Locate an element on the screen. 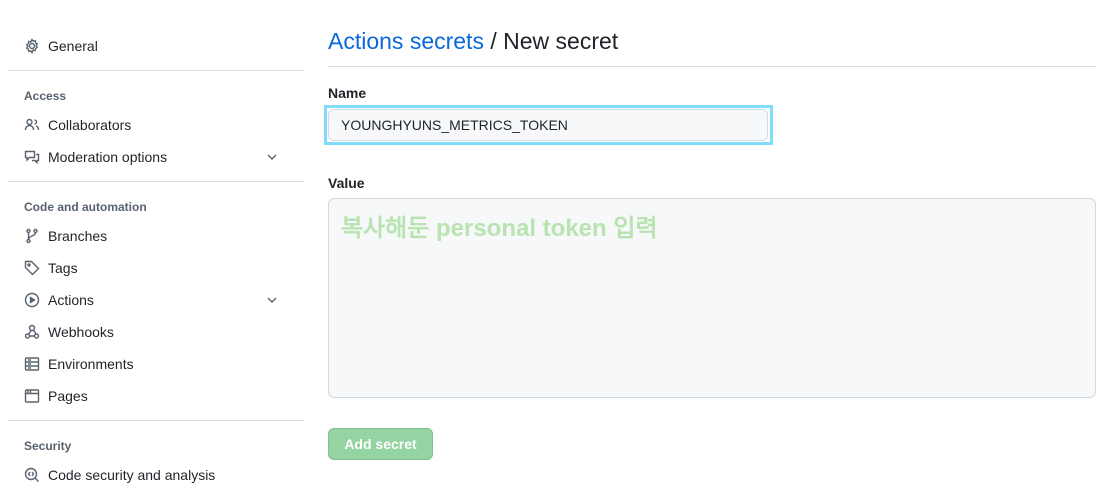 The width and height of the screenshot is (1118, 491). codescan-icon is located at coordinates (31, 474).